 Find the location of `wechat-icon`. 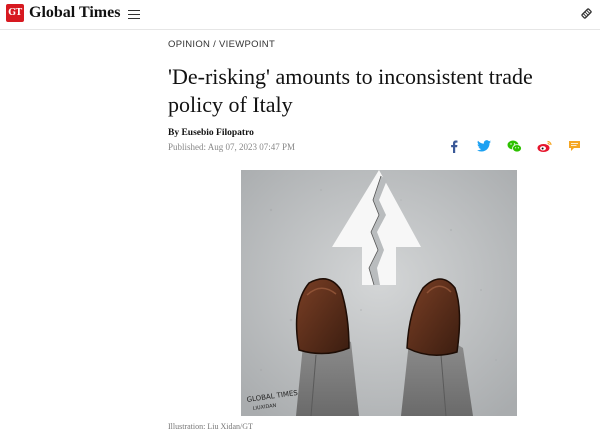

wechat-icon is located at coordinates (514, 146).